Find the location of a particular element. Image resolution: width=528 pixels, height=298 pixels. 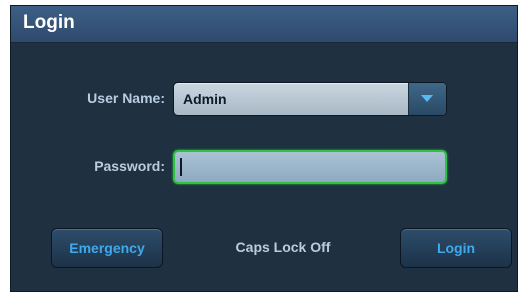

user-name-label: User Name: is located at coordinates (126, 98).